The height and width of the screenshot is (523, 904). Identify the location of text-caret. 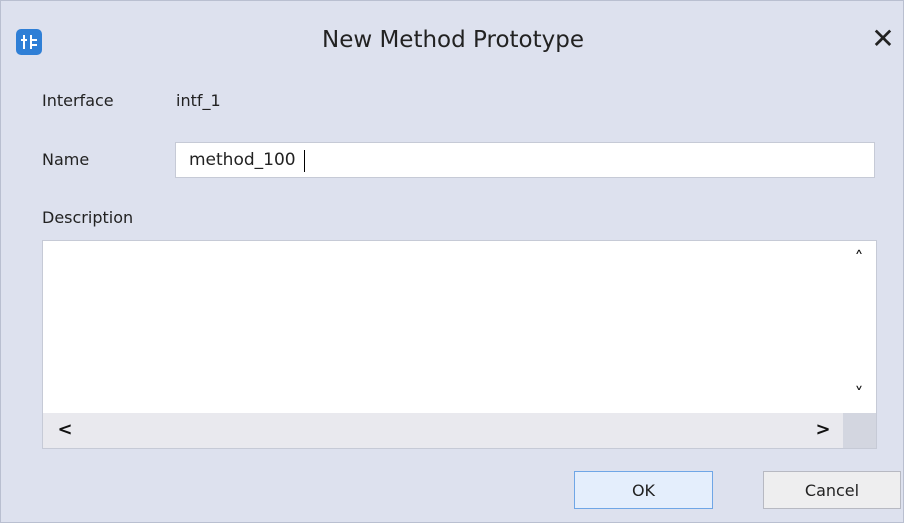
(304, 161).